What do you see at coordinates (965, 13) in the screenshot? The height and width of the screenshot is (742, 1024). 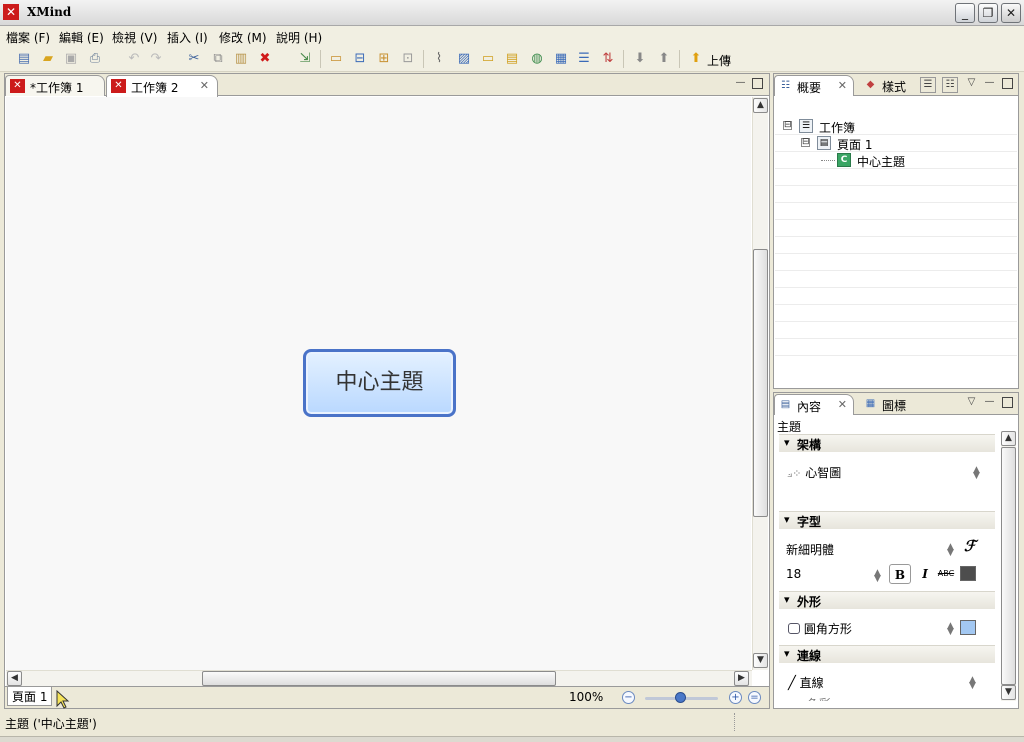 I see `minimize-button: _` at bounding box center [965, 13].